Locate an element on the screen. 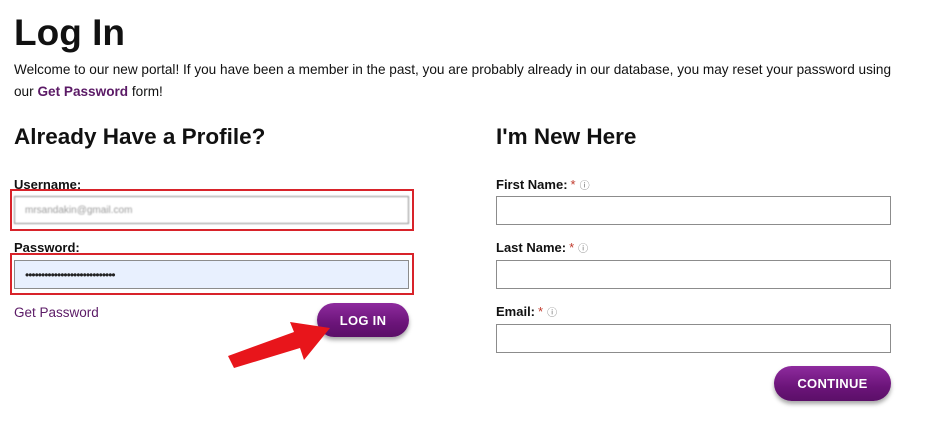 This screenshot has height=435, width=928. red-arrow-annotation is located at coordinates (279, 345).